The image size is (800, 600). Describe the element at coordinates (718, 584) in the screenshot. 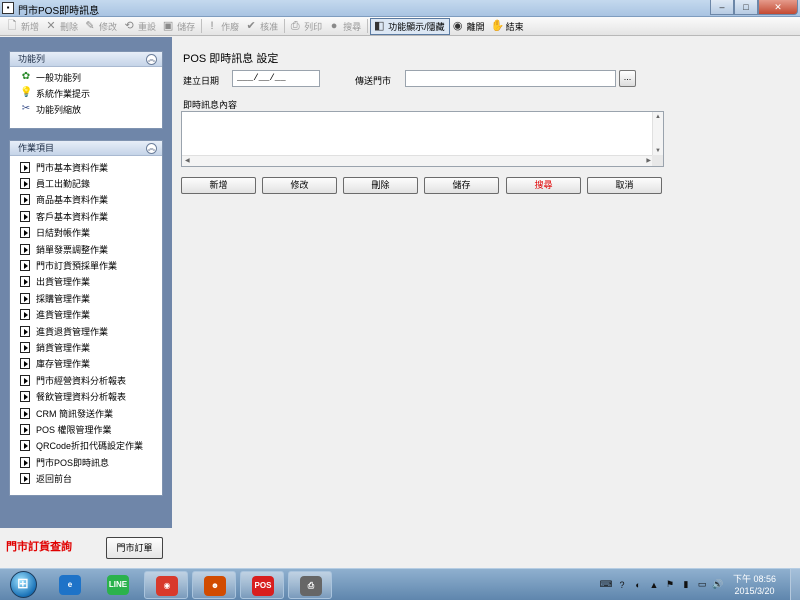

I see `volume-icon: 🔊` at that location.